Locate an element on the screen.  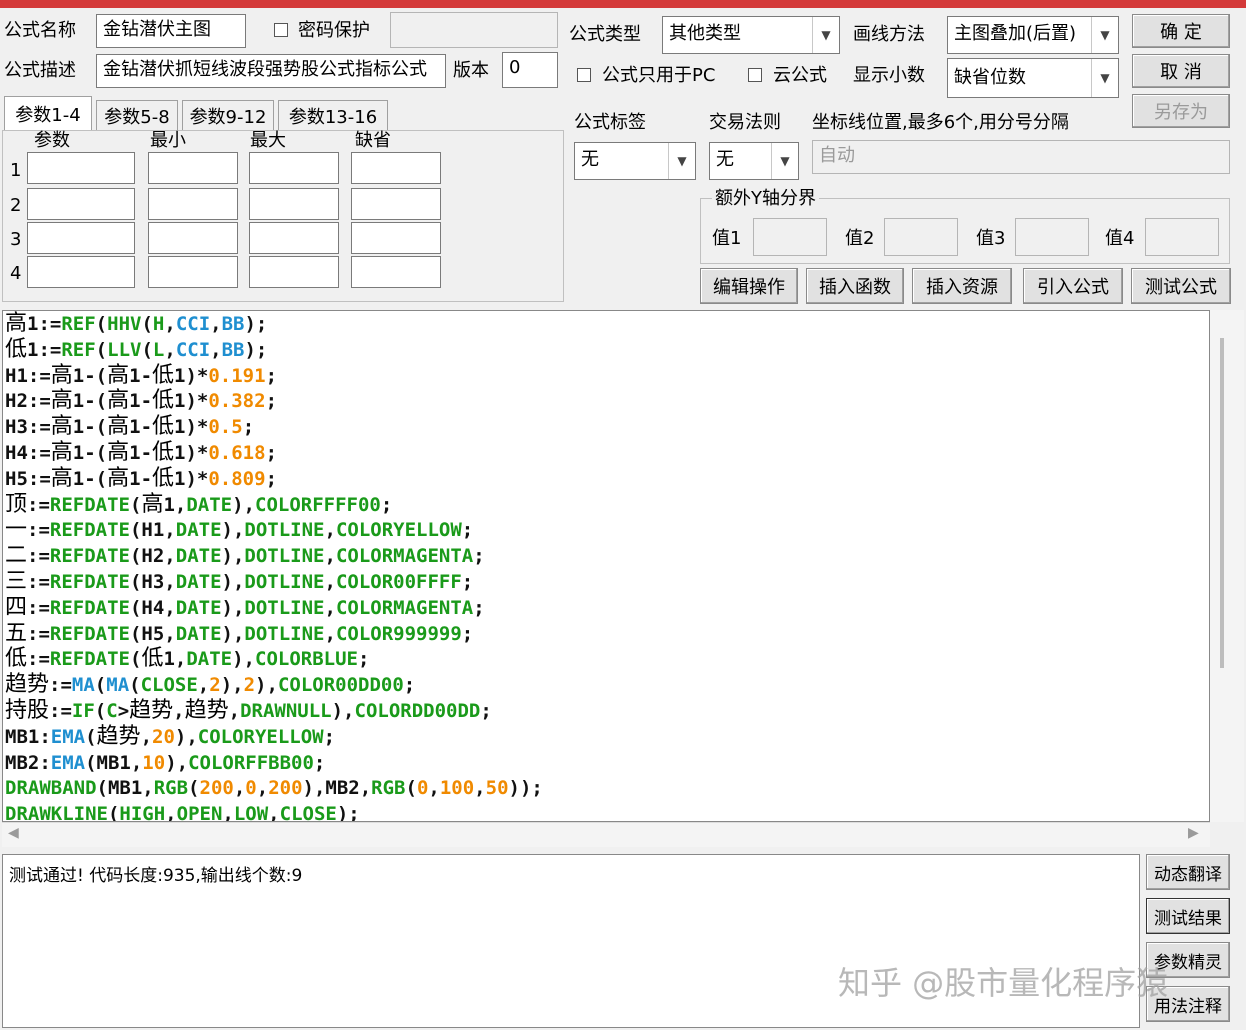
formula-type-select: 其他类型 ▼ is located at coordinates (751, 35).